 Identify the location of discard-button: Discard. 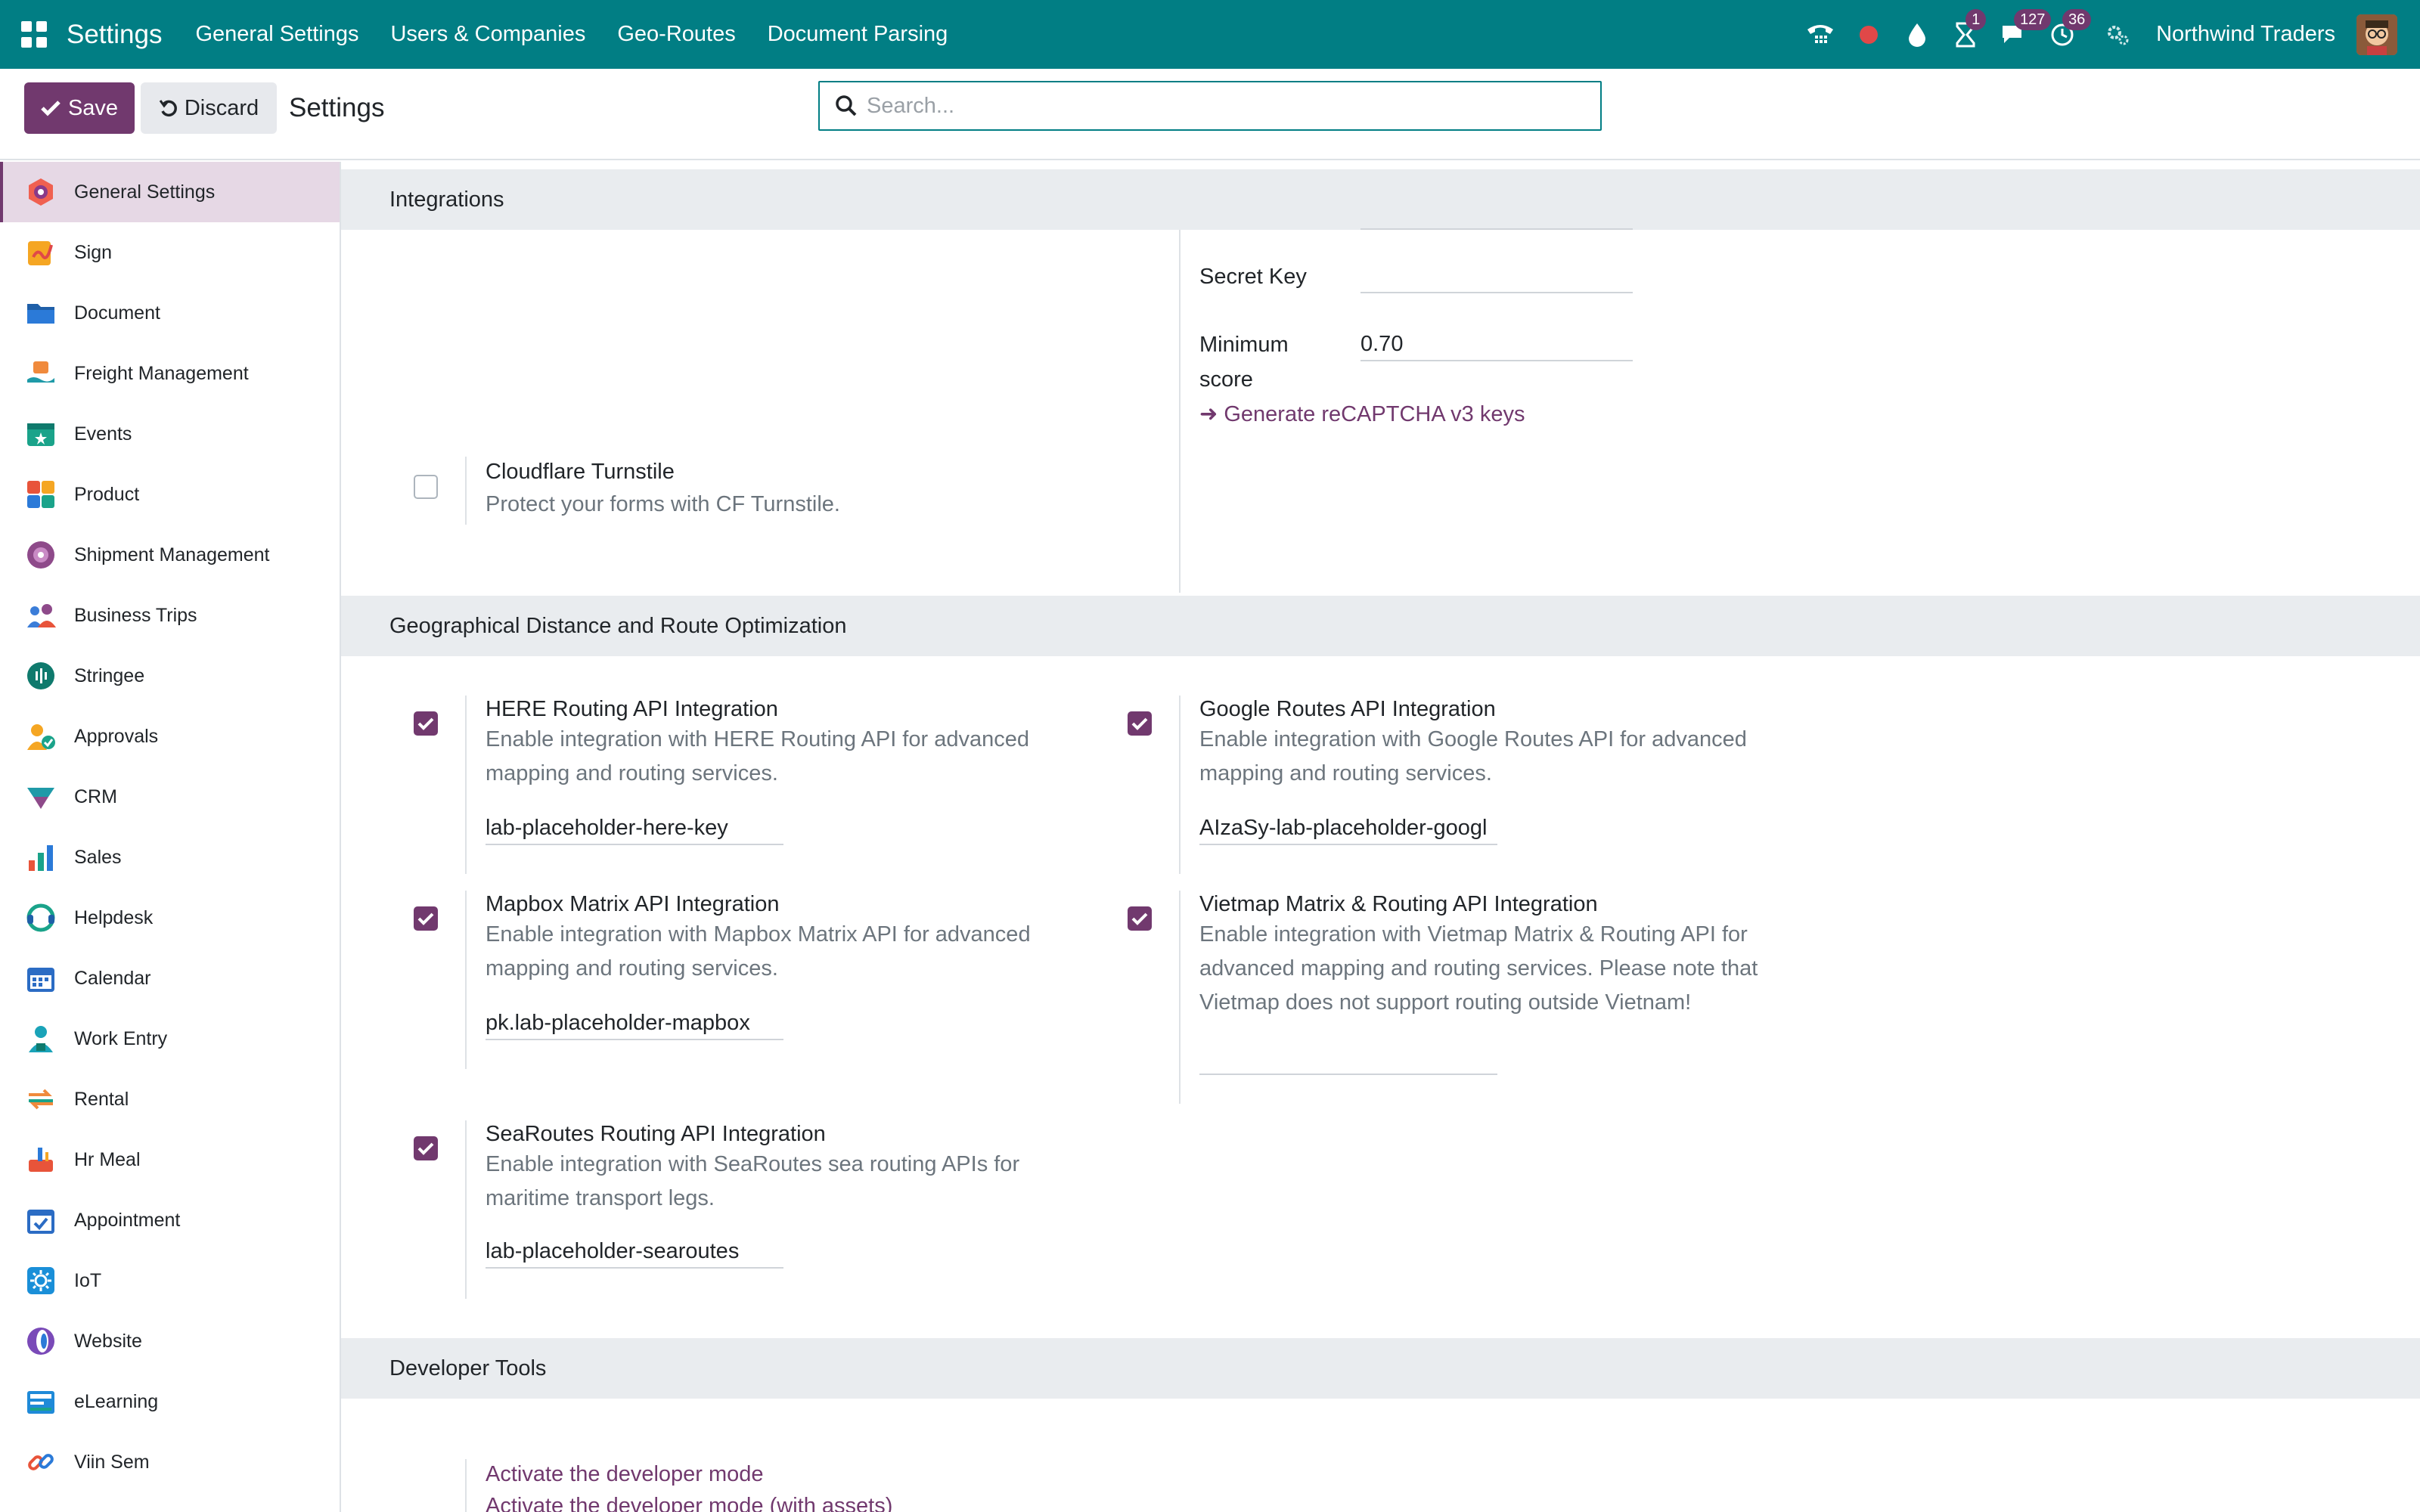
(209, 108).